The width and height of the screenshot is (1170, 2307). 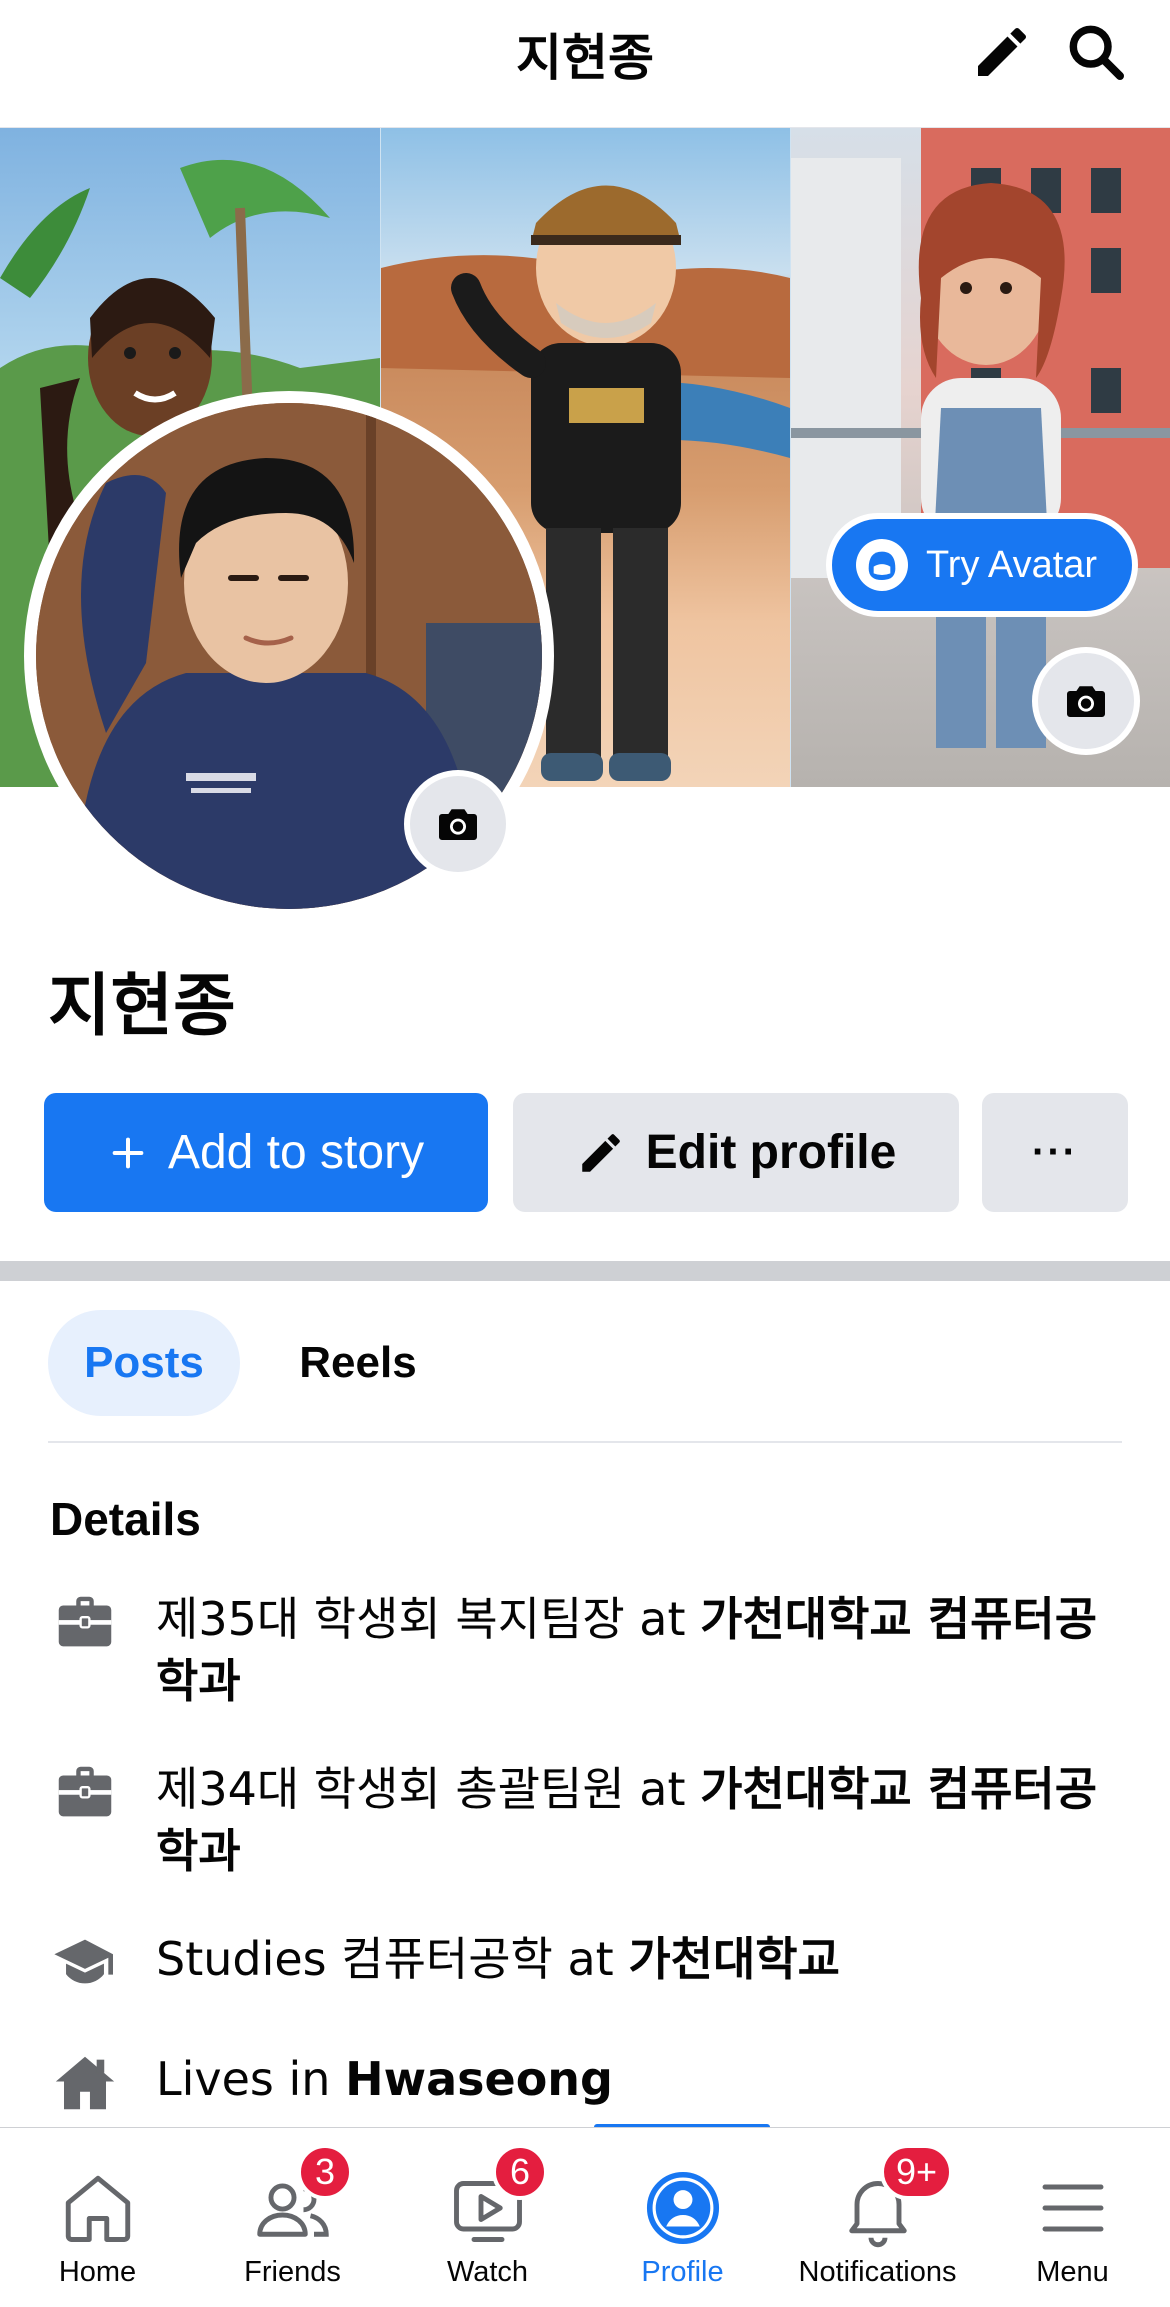 I want to click on try-avatar-button: Try Avatar, so click(x=982, y=565).